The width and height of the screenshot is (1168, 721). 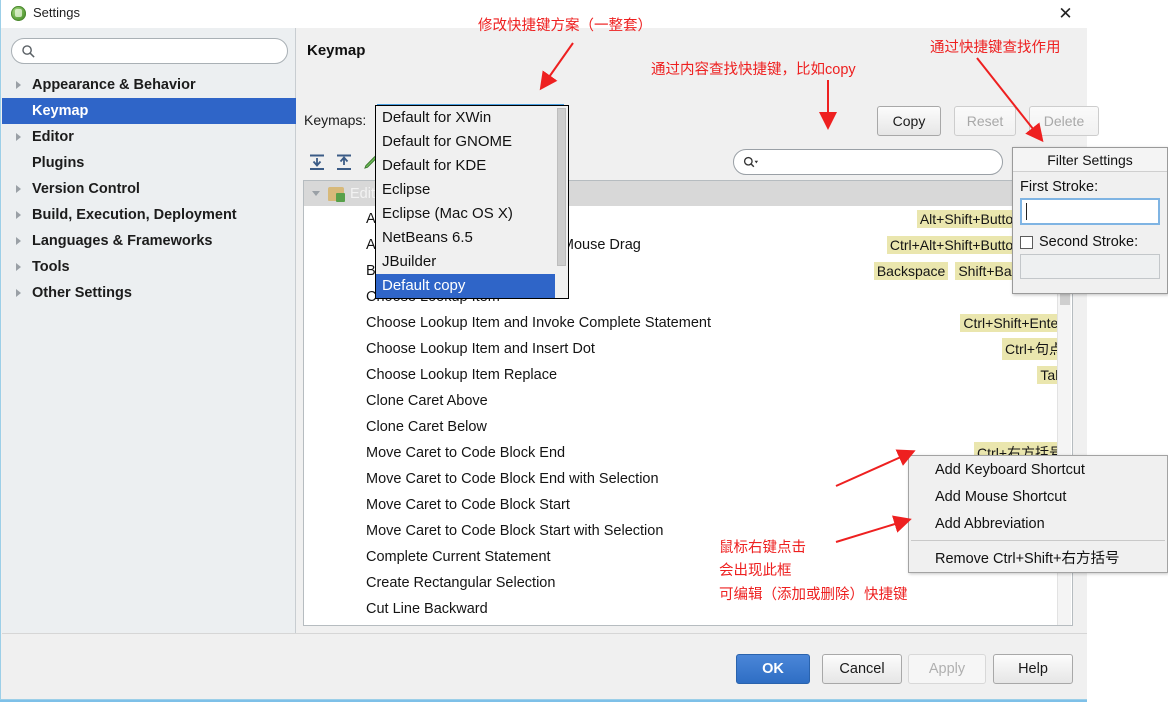 What do you see at coordinates (688, 623) in the screenshot?
I see `table-row: Cut up to Line End` at bounding box center [688, 623].